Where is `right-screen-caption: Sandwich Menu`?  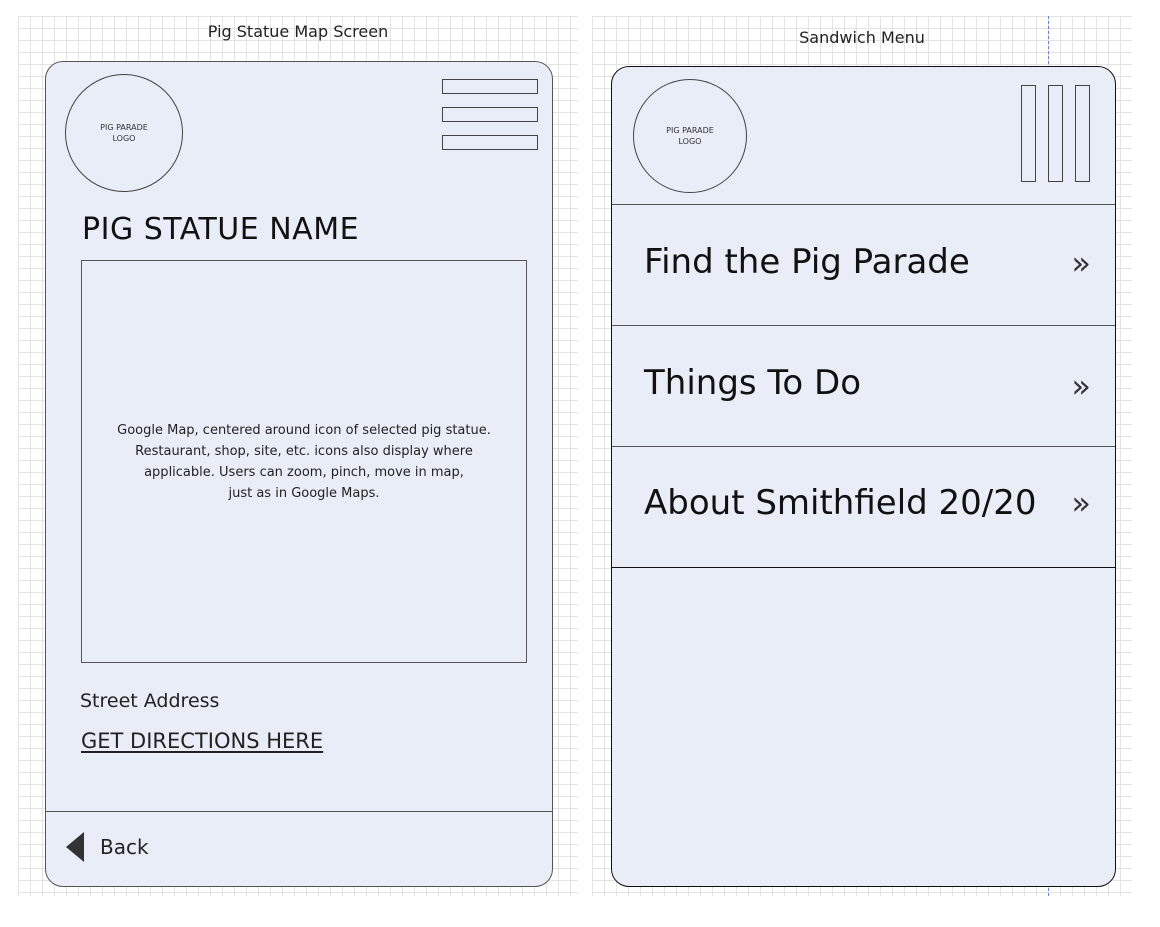 right-screen-caption: Sandwich Menu is located at coordinates (862, 37).